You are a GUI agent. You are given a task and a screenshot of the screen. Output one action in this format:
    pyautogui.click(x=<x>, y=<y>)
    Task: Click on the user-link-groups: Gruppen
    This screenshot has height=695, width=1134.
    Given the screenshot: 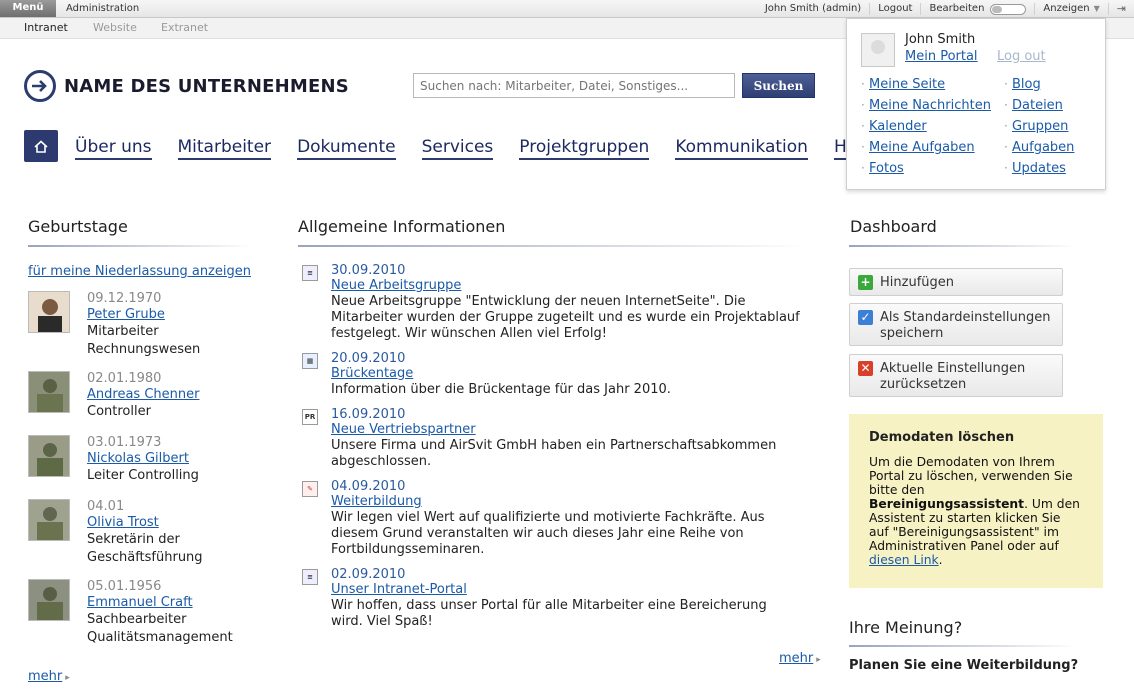 What is the action you would take?
    pyautogui.click(x=1039, y=129)
    